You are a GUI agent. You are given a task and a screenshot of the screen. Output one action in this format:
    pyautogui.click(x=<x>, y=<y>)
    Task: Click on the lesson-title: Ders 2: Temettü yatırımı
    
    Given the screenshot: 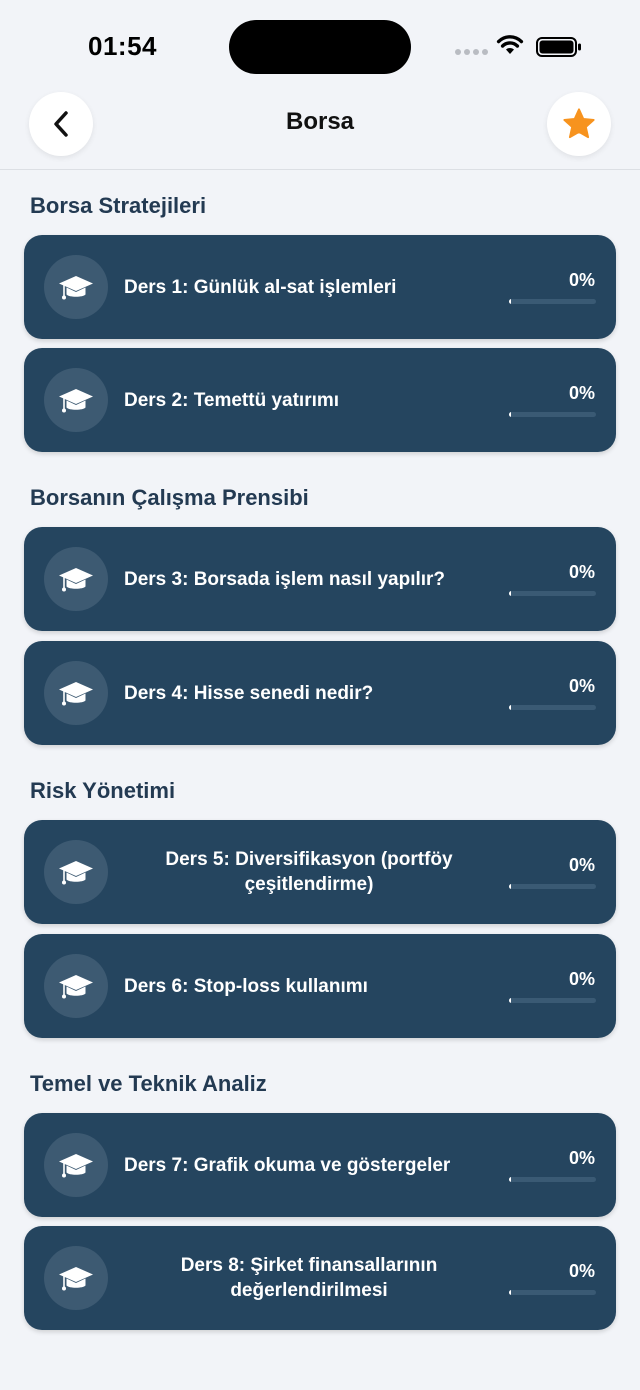 What is the action you would take?
    pyautogui.click(x=232, y=400)
    